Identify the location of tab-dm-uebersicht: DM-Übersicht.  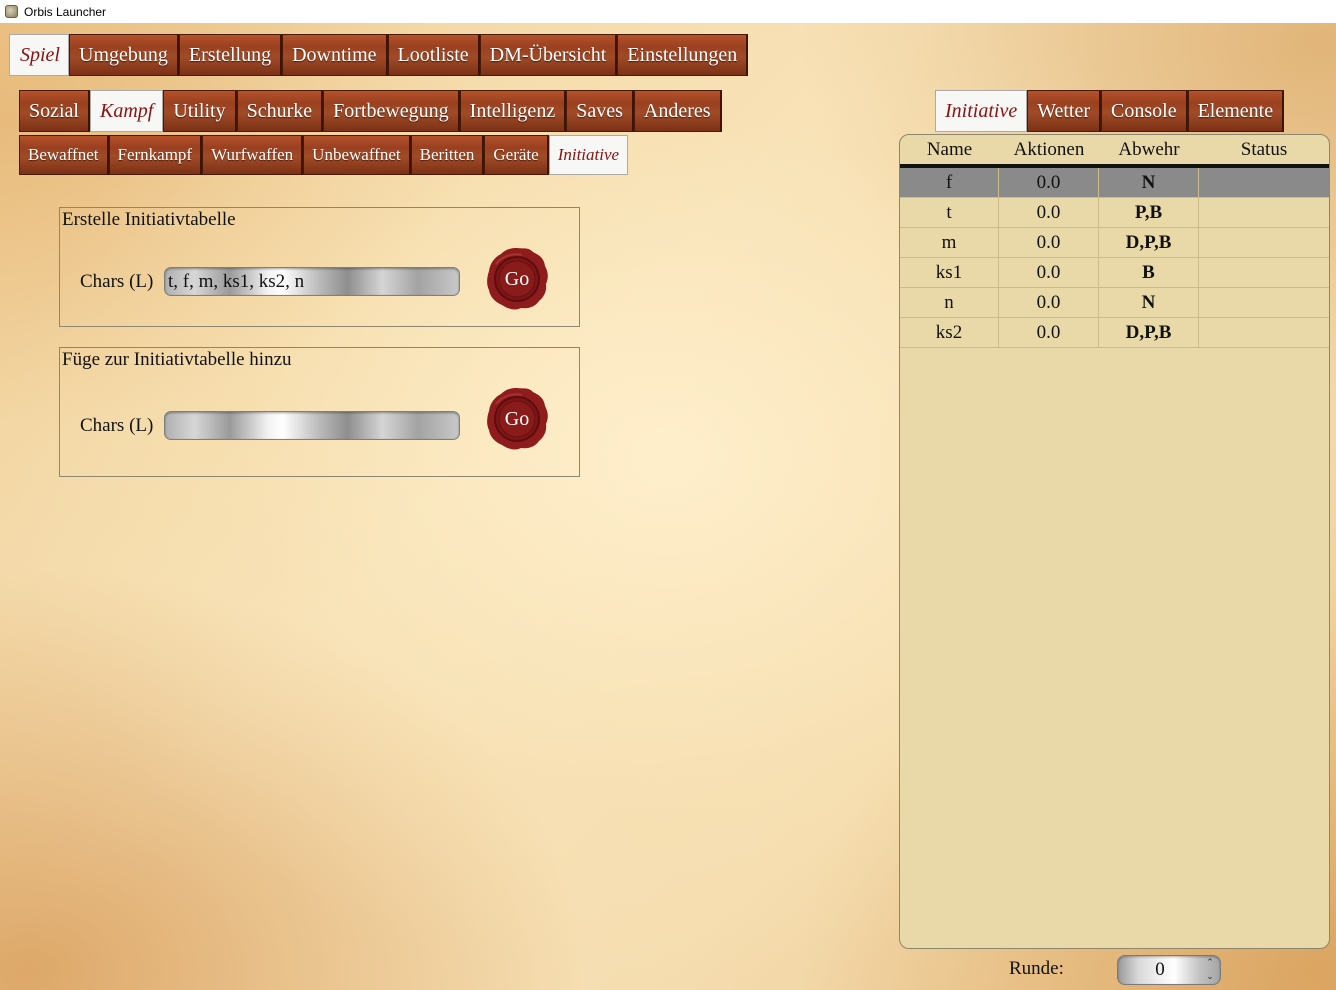
(548, 55).